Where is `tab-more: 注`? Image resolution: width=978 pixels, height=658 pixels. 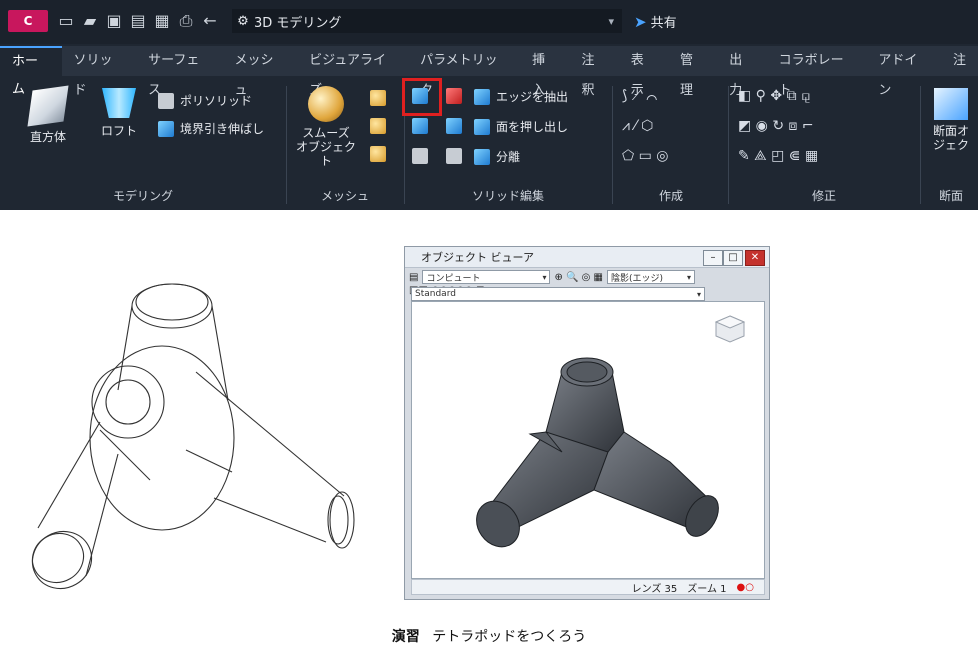
tab-more: 注 is located at coordinates (959, 61).